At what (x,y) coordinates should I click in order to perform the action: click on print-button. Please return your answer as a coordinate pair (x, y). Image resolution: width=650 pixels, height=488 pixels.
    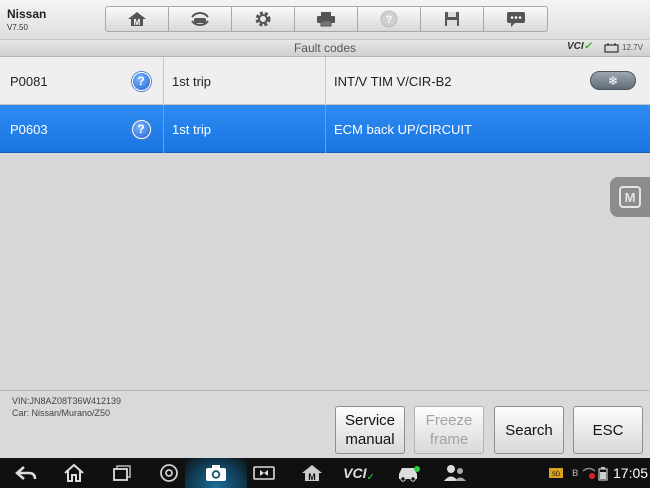
    Looking at the image, I should click on (326, 19).